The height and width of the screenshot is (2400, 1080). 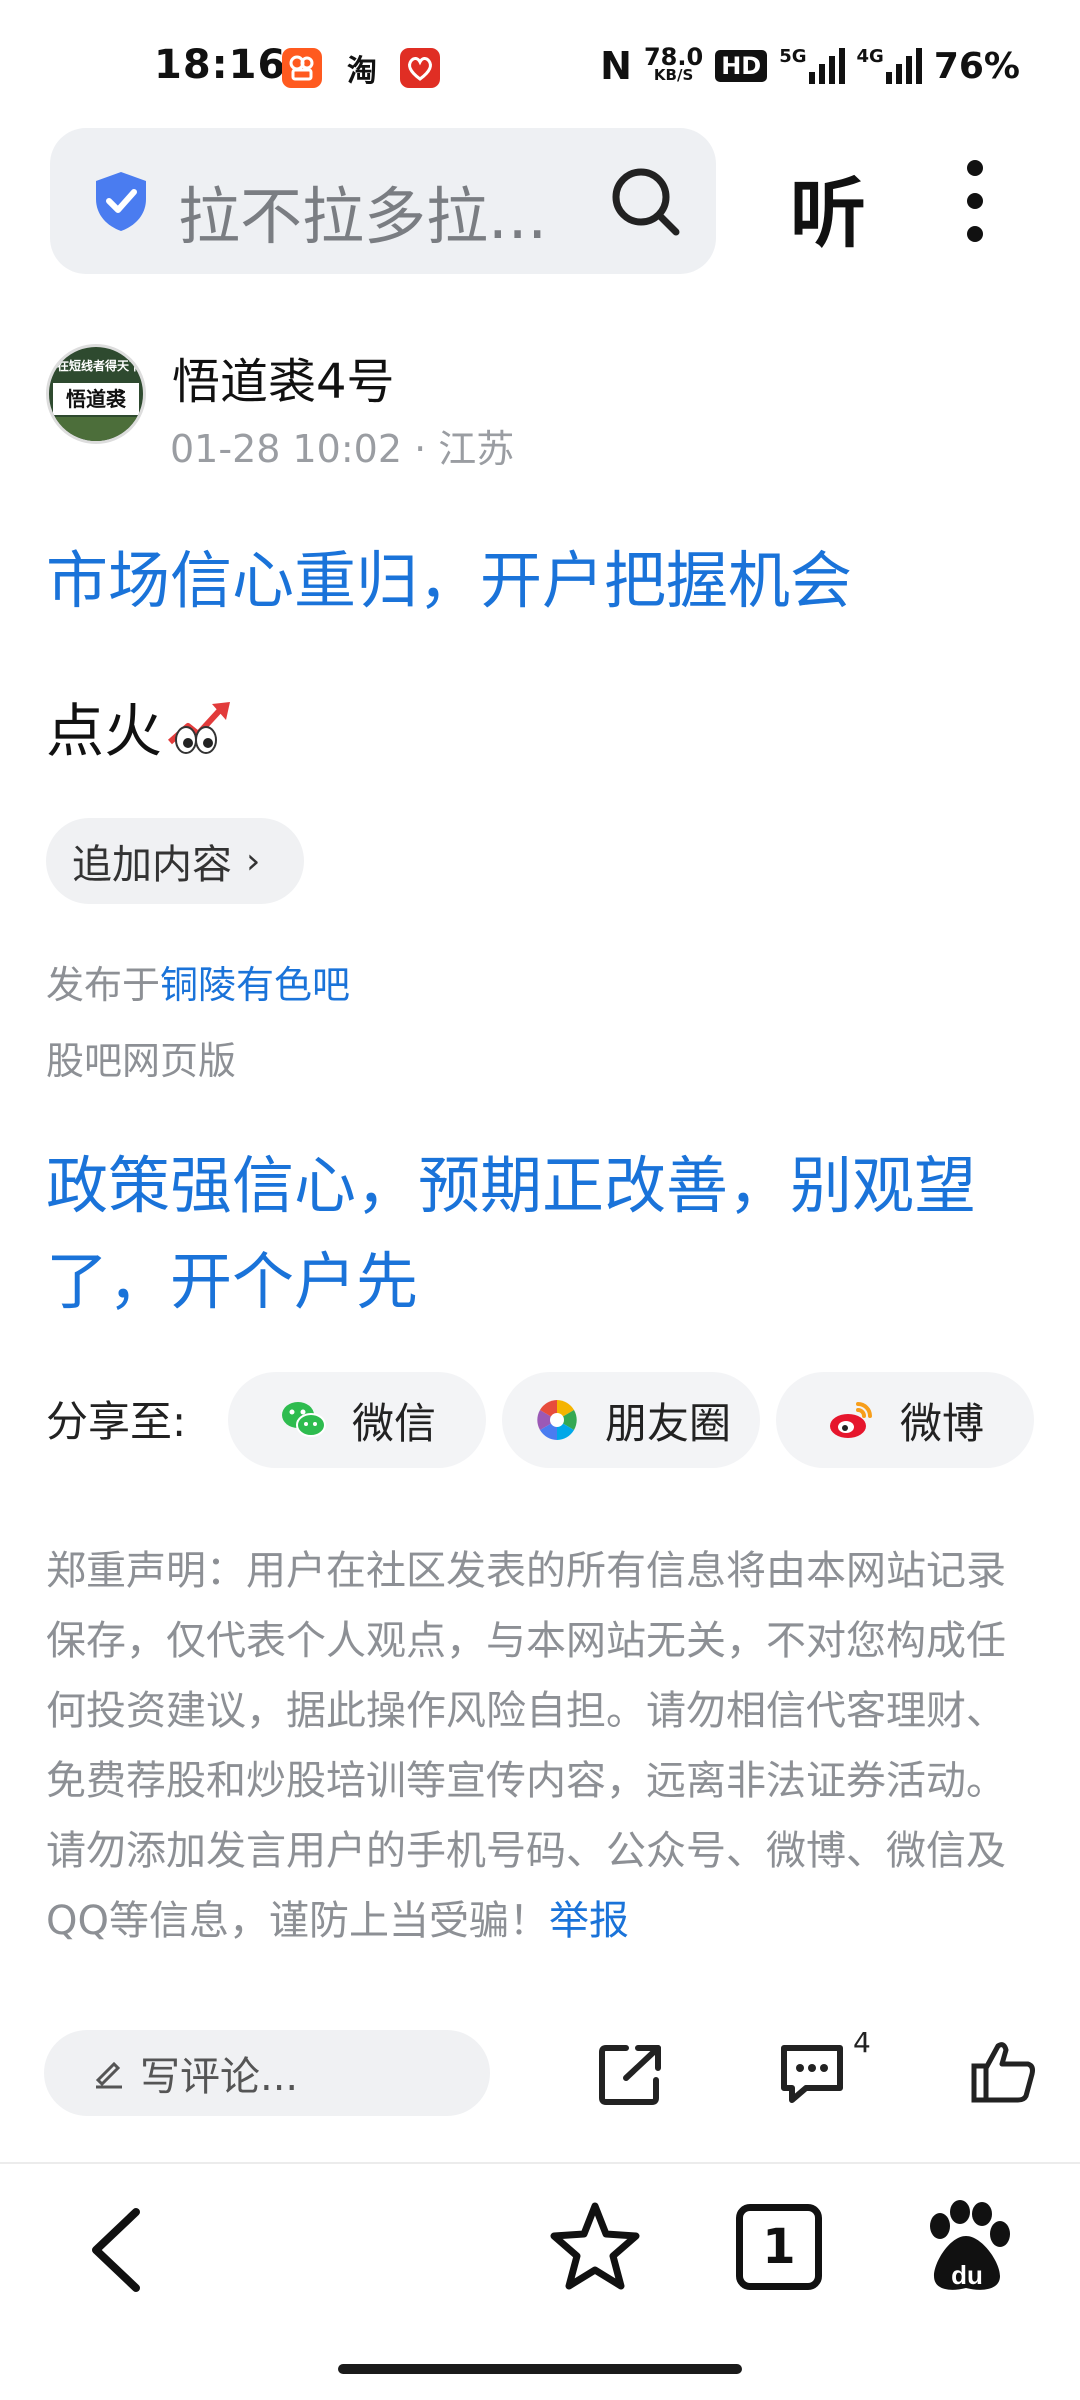 I want to click on search-icon, so click(x=645, y=201).